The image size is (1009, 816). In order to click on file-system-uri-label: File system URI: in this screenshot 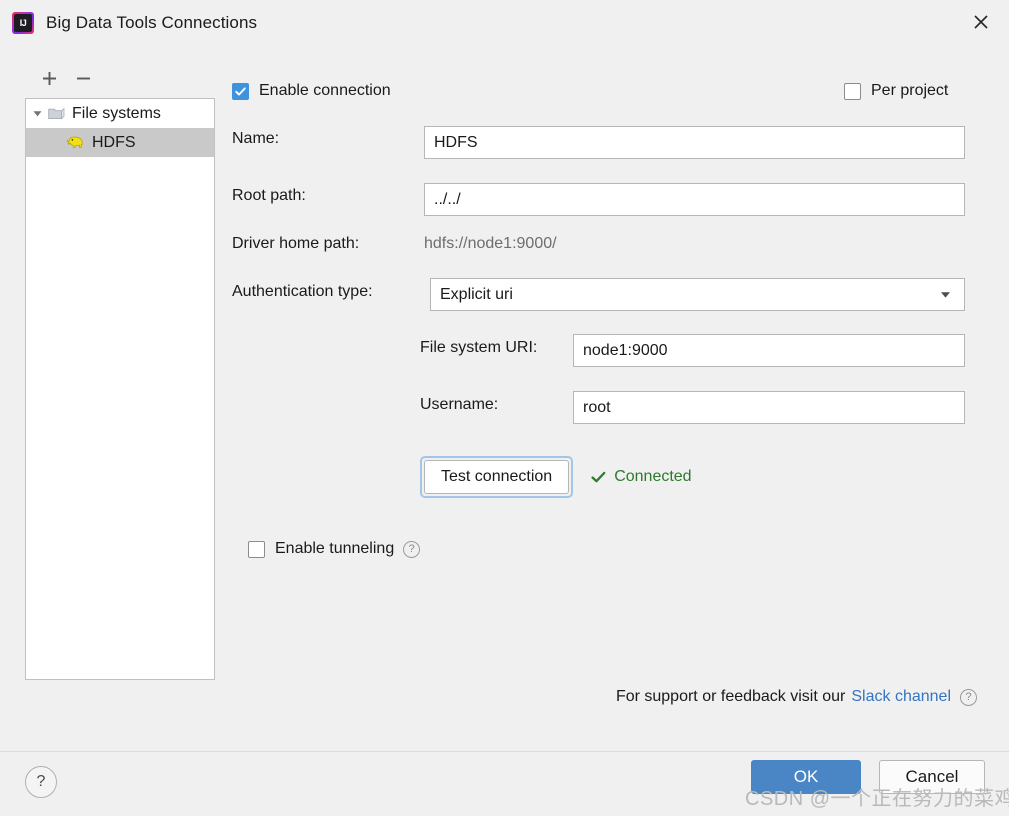, I will do `click(479, 347)`.